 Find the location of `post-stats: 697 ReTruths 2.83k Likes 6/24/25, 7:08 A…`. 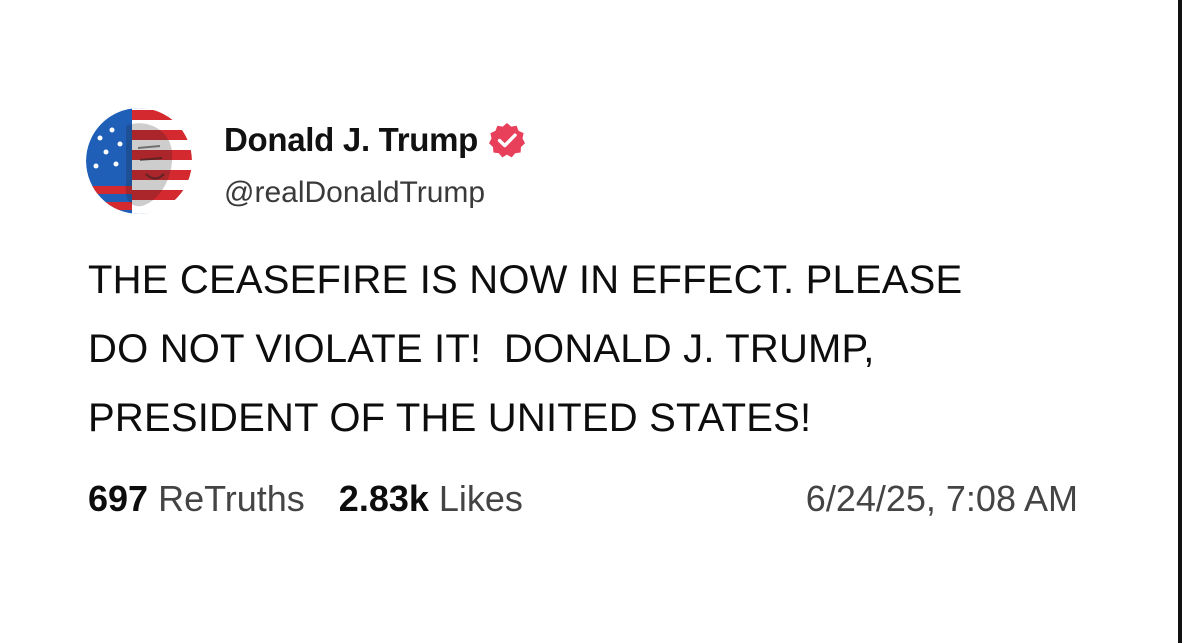

post-stats: 697 ReTruths 2.83k Likes 6/24/25, 7:08 A… is located at coordinates (583, 499).